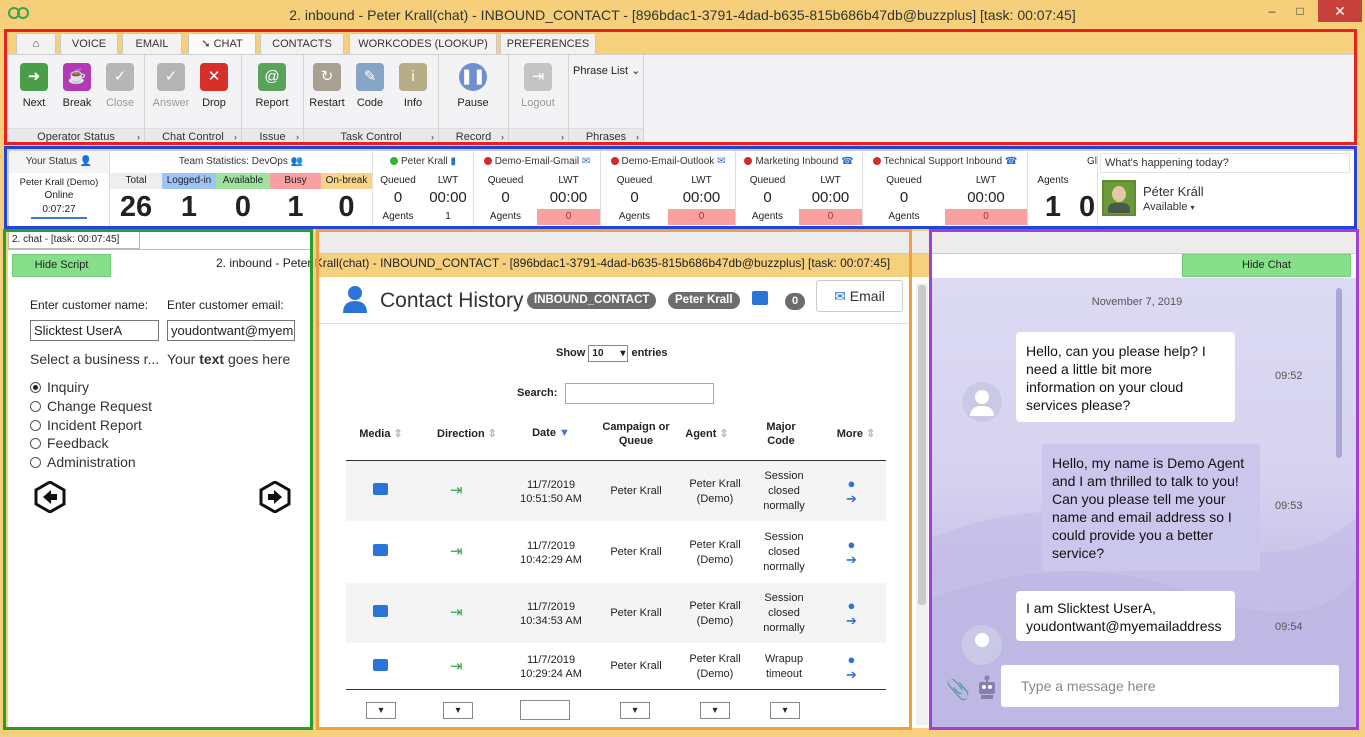 The height and width of the screenshot is (737, 1365). Describe the element at coordinates (302, 43) in the screenshot. I see `tab-contacts: CONTACTS` at that location.